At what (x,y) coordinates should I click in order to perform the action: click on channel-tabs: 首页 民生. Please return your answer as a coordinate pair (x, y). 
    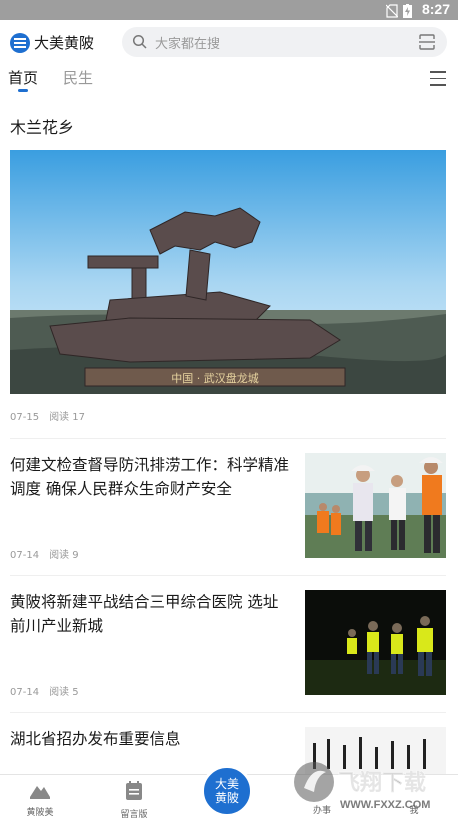
    Looking at the image, I should click on (229, 81).